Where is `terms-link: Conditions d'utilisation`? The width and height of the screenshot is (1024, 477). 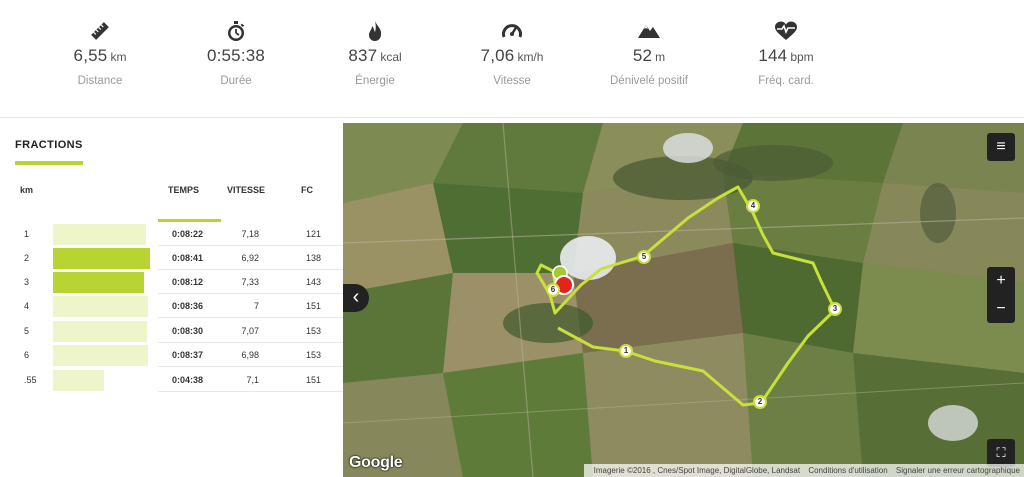
terms-link: Conditions d'utilisation is located at coordinates (847, 470).